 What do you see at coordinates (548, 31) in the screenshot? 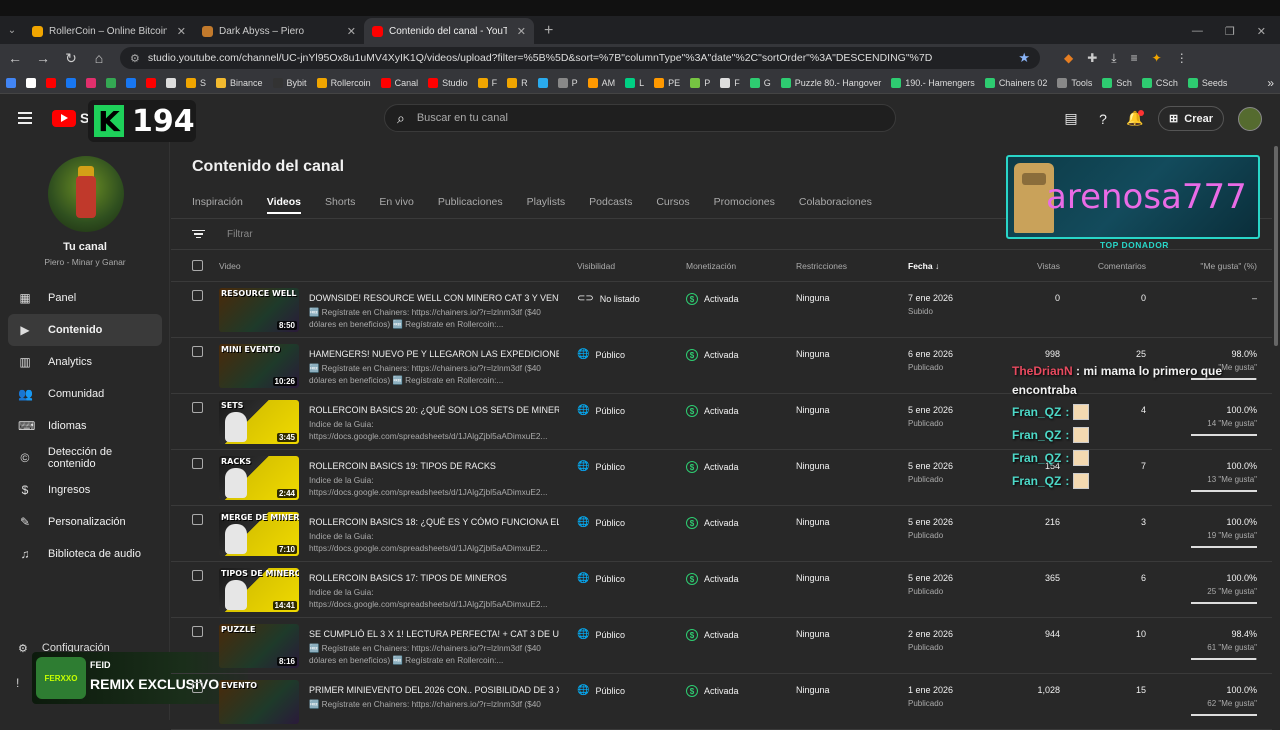
I see `new-tab-button: +` at bounding box center [548, 31].